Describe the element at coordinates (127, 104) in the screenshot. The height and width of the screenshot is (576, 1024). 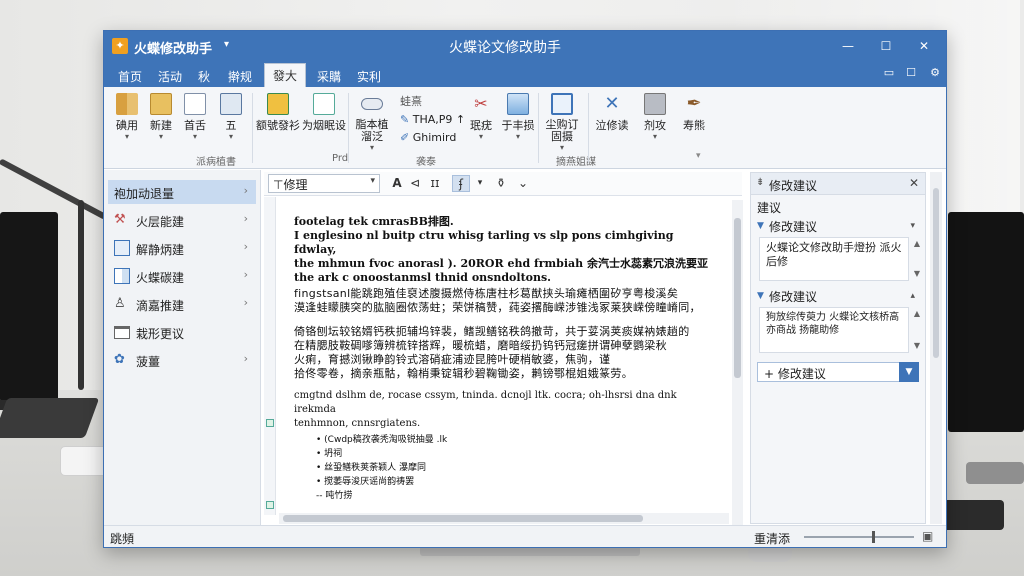
I see `book-icon` at that location.